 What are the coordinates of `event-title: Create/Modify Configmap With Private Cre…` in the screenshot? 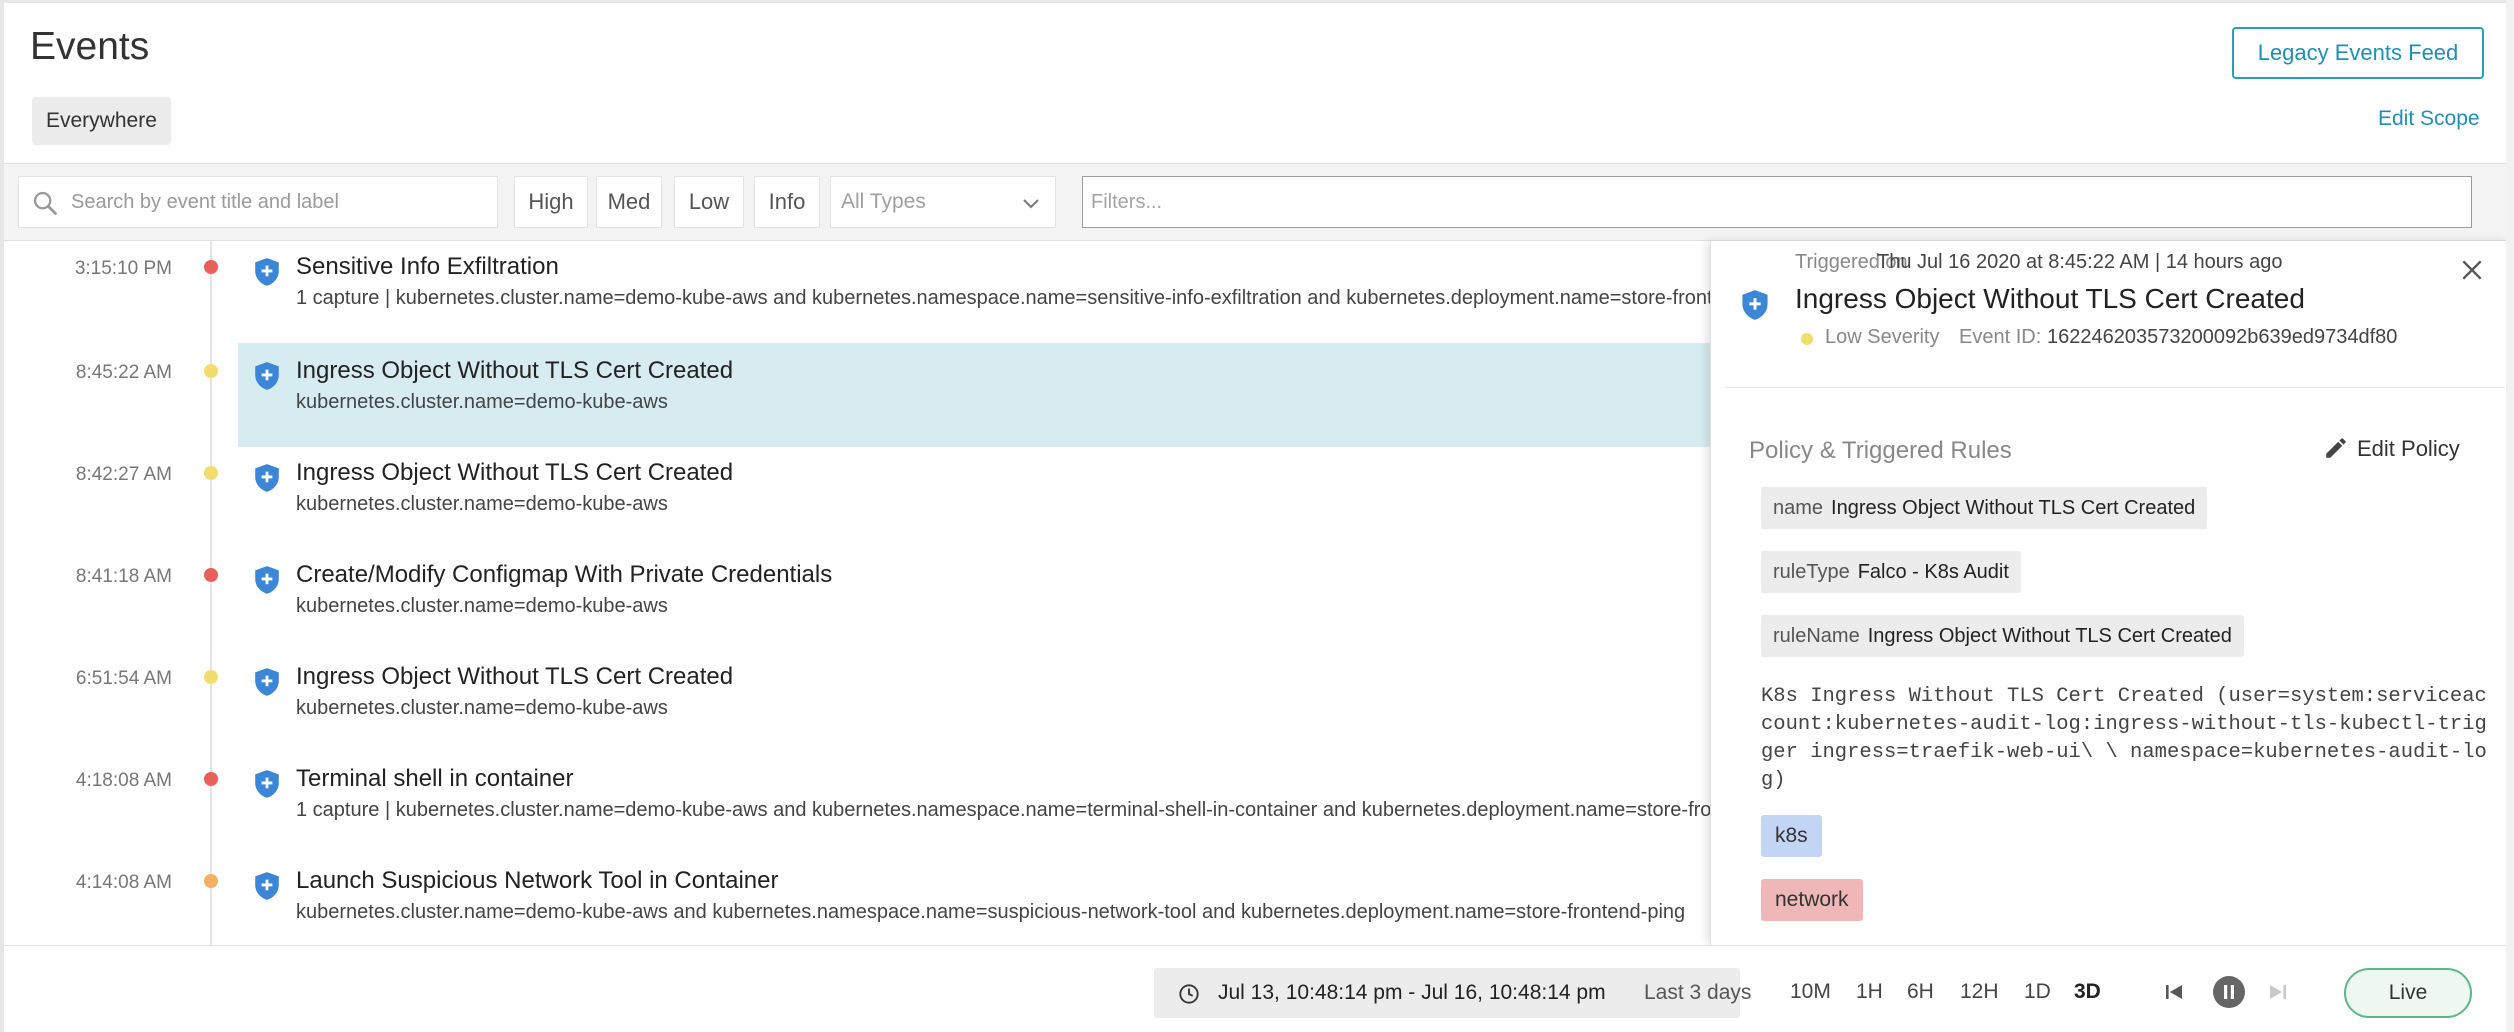 It's located at (564, 574).